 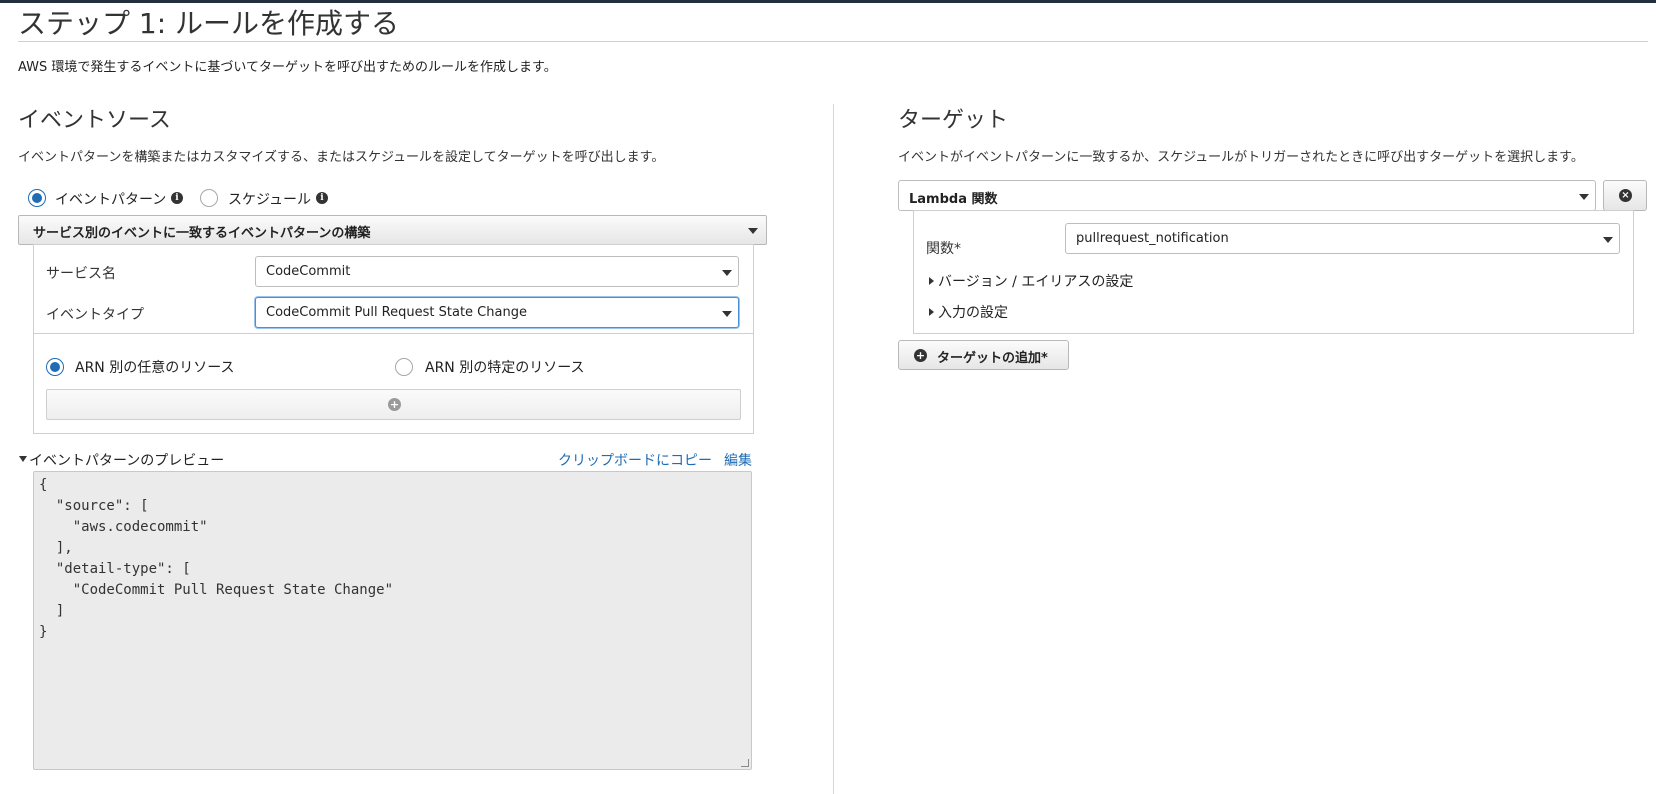 I want to click on pattern-builder-dropdown: サービス別のイベントに一致するイベントパターンの構築, so click(x=392, y=230).